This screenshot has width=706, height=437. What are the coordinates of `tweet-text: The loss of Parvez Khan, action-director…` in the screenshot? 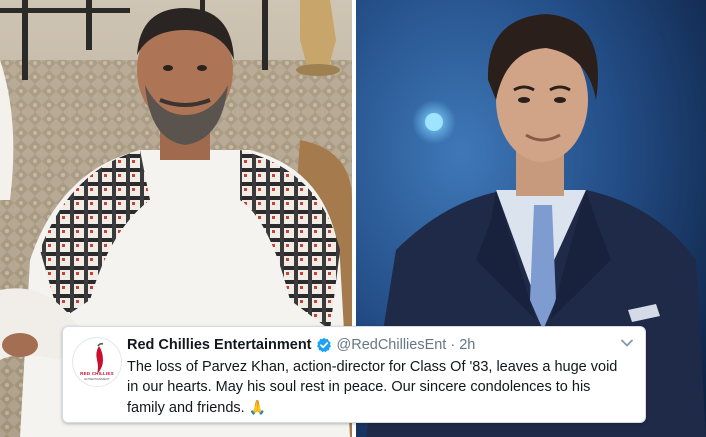 It's located at (382, 387).